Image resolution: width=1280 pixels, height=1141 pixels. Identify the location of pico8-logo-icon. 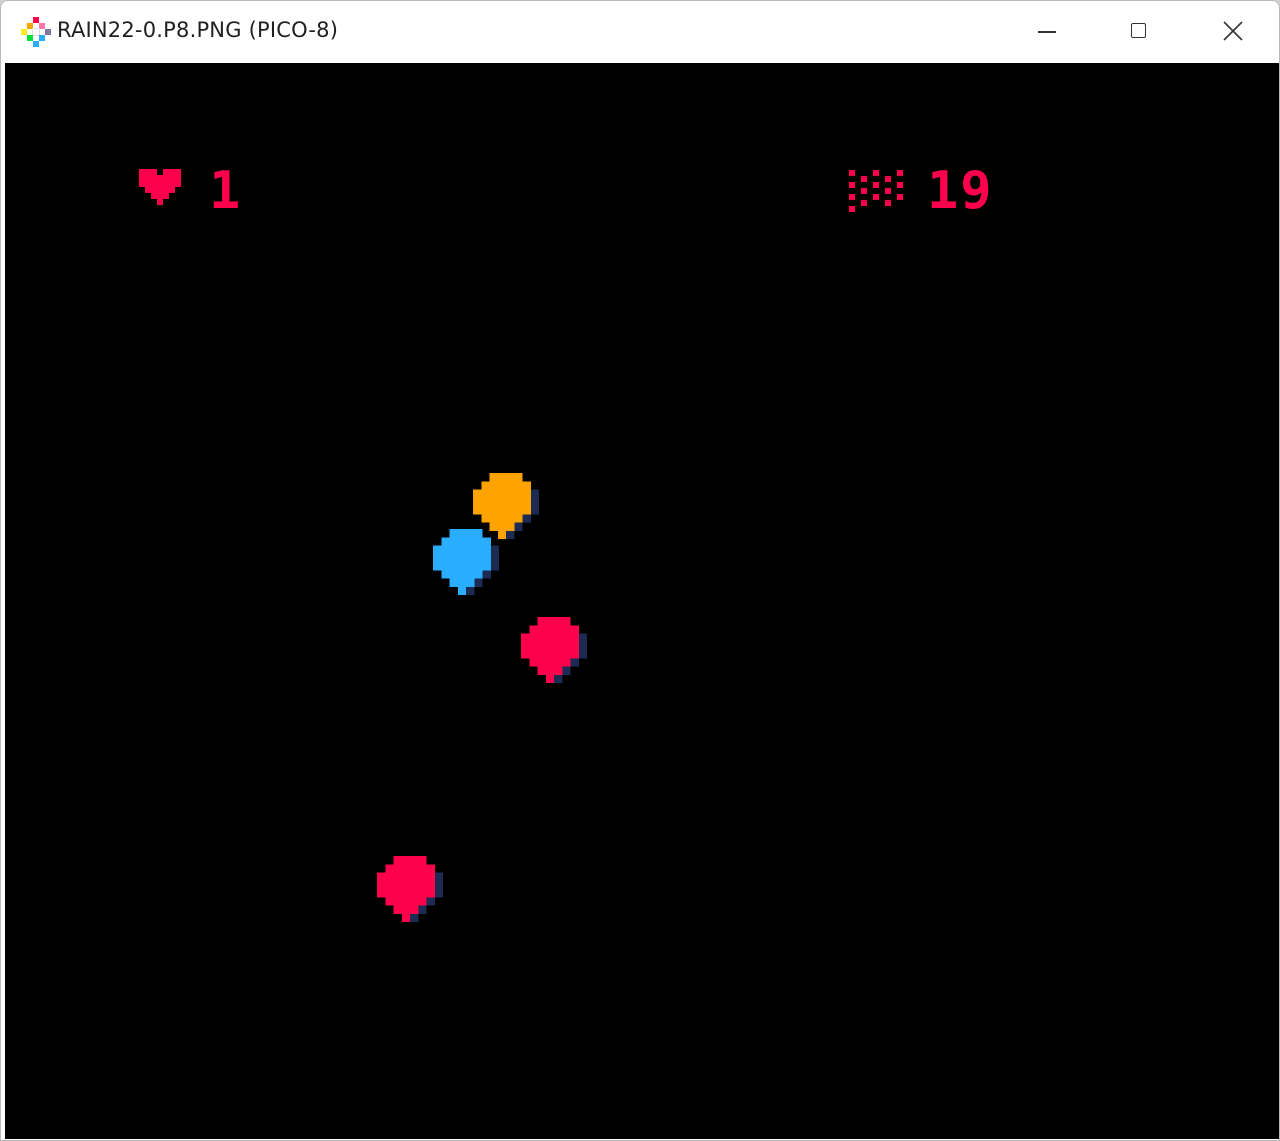
(36, 32).